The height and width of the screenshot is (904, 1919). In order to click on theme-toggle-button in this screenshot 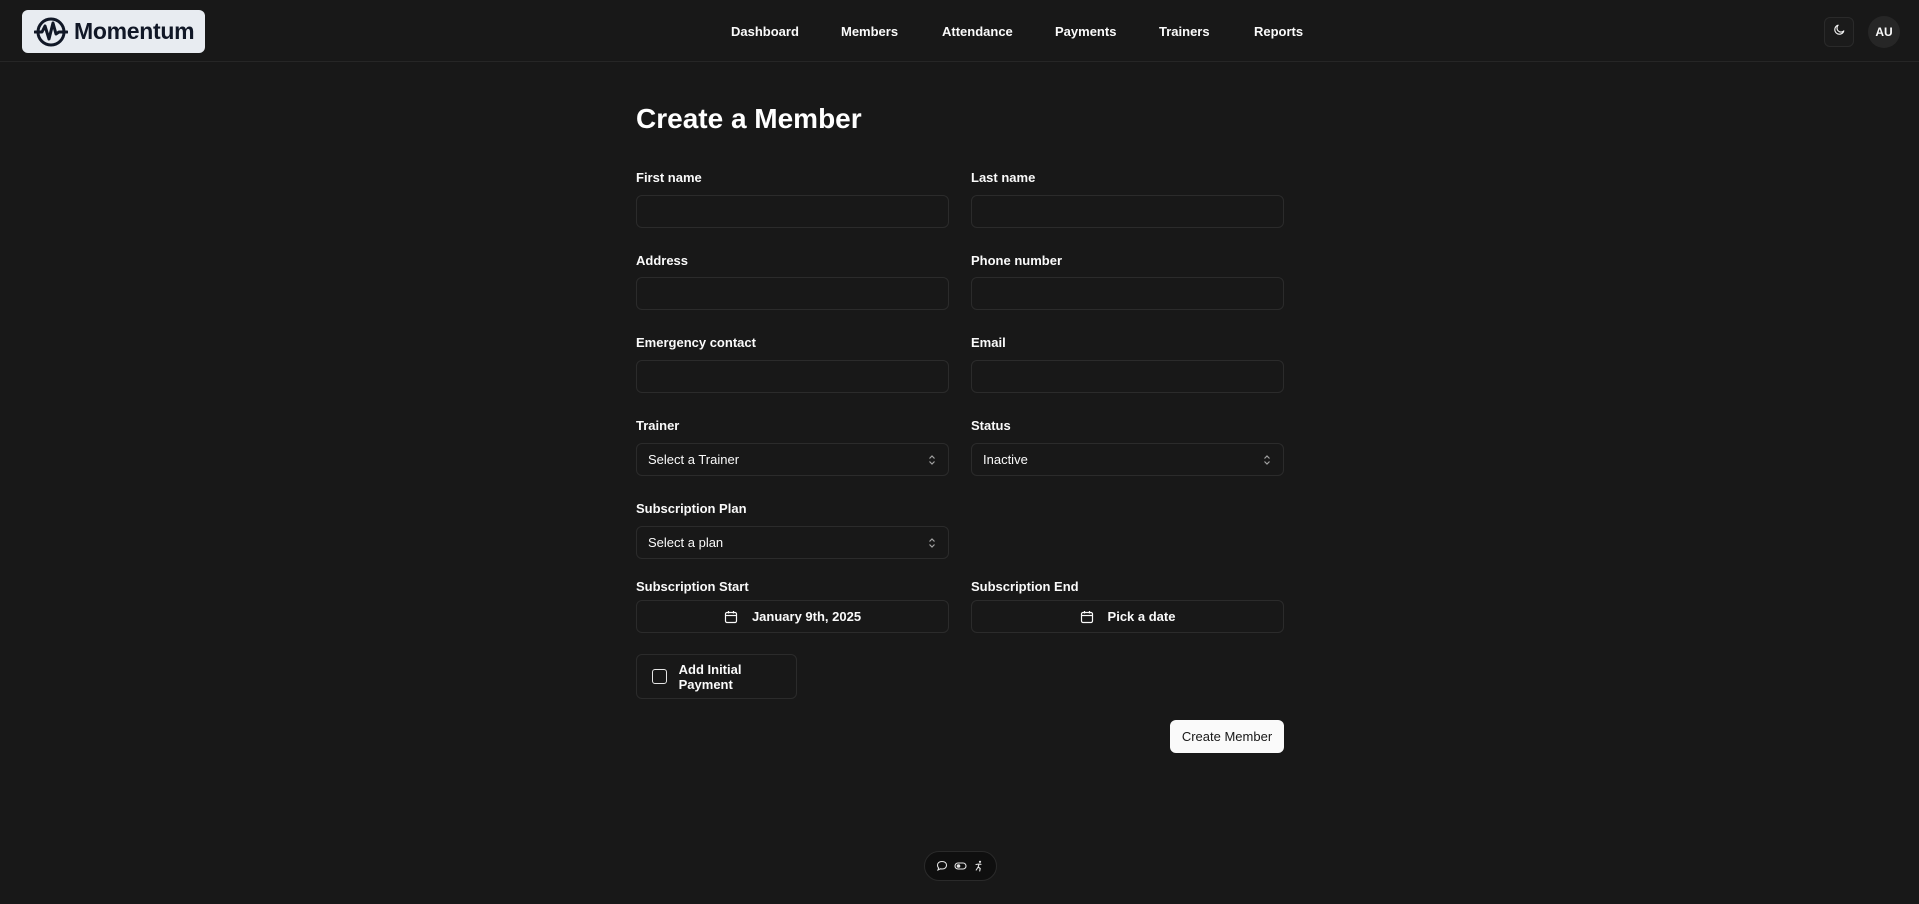, I will do `click(1839, 32)`.